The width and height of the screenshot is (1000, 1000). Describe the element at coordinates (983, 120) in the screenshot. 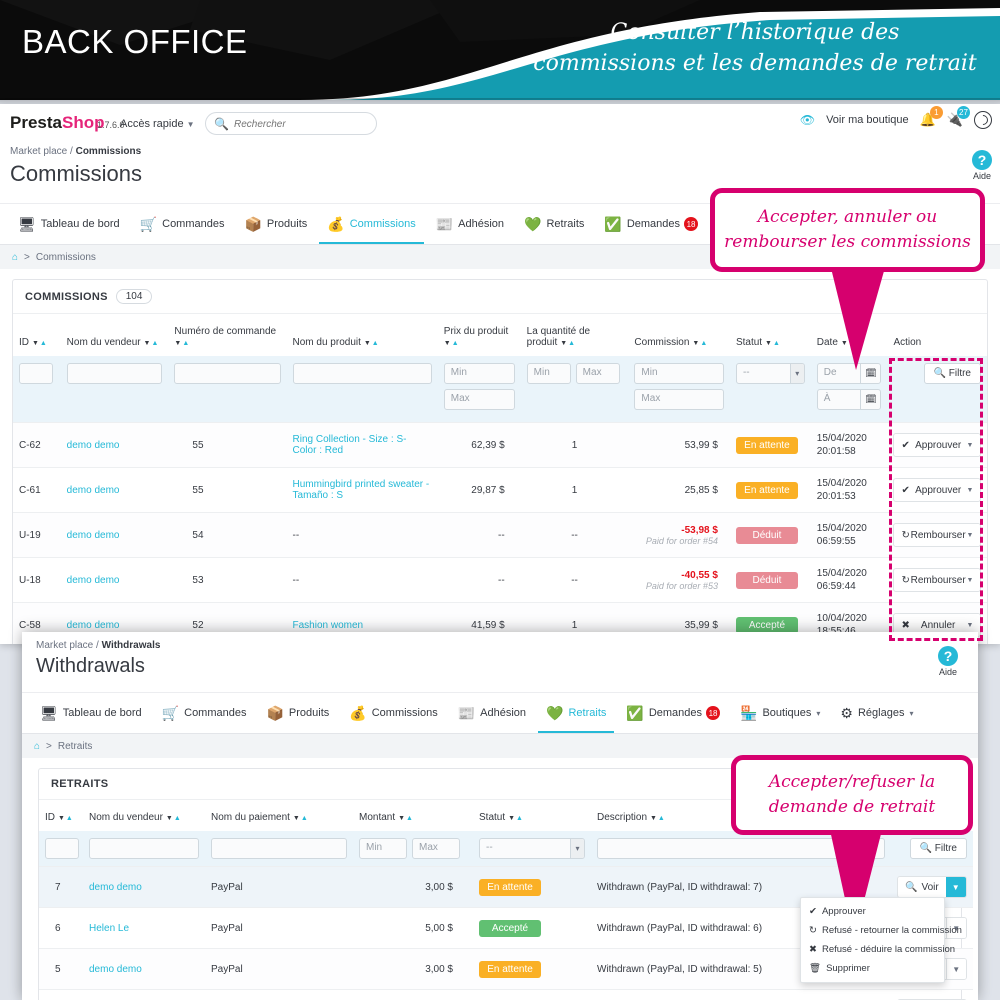

I see `avatar` at that location.